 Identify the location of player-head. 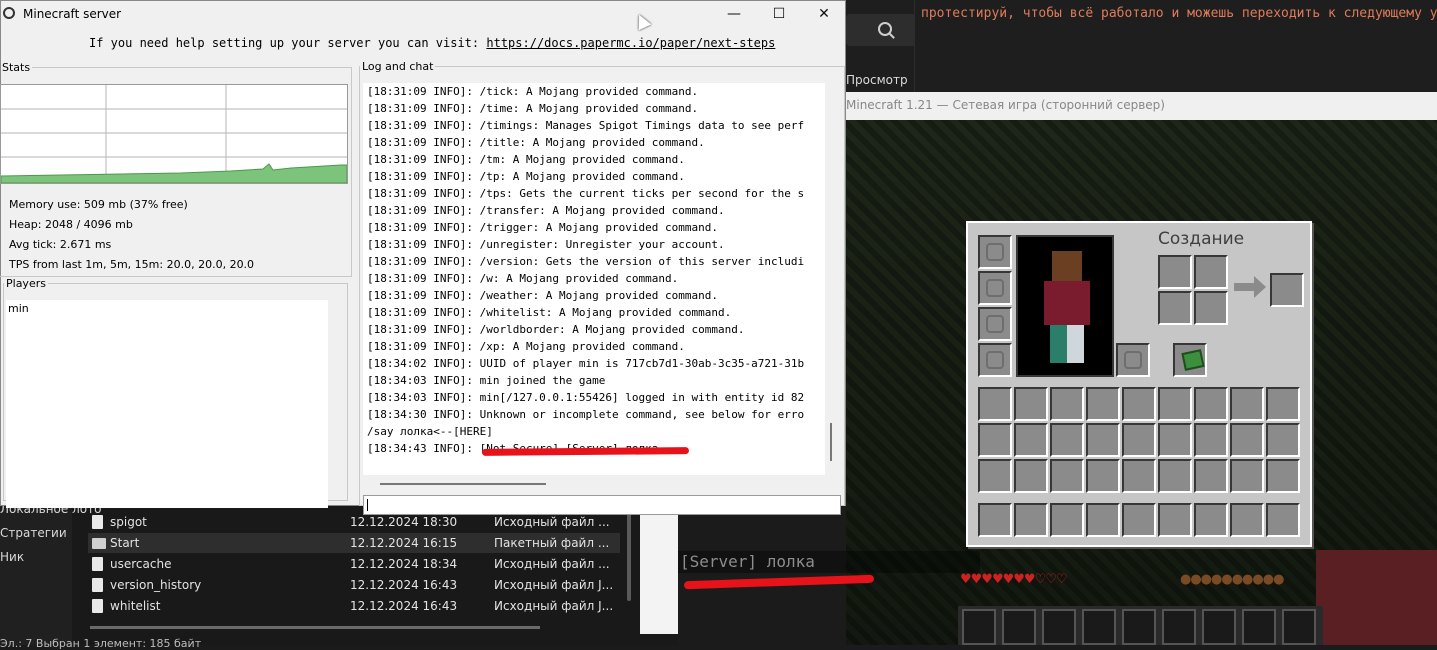
(1067, 266).